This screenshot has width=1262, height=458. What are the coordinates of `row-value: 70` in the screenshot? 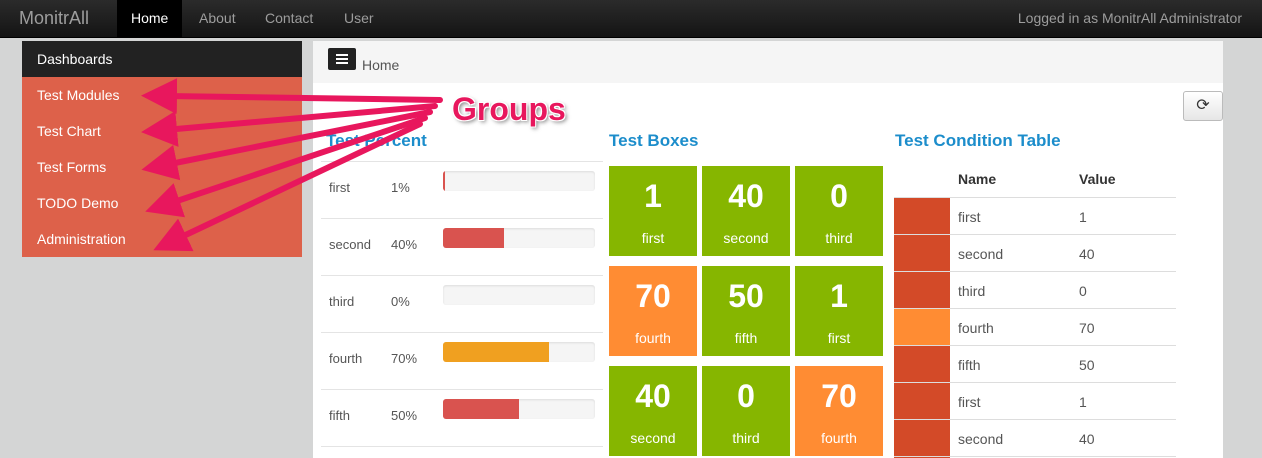 It's located at (1087, 328).